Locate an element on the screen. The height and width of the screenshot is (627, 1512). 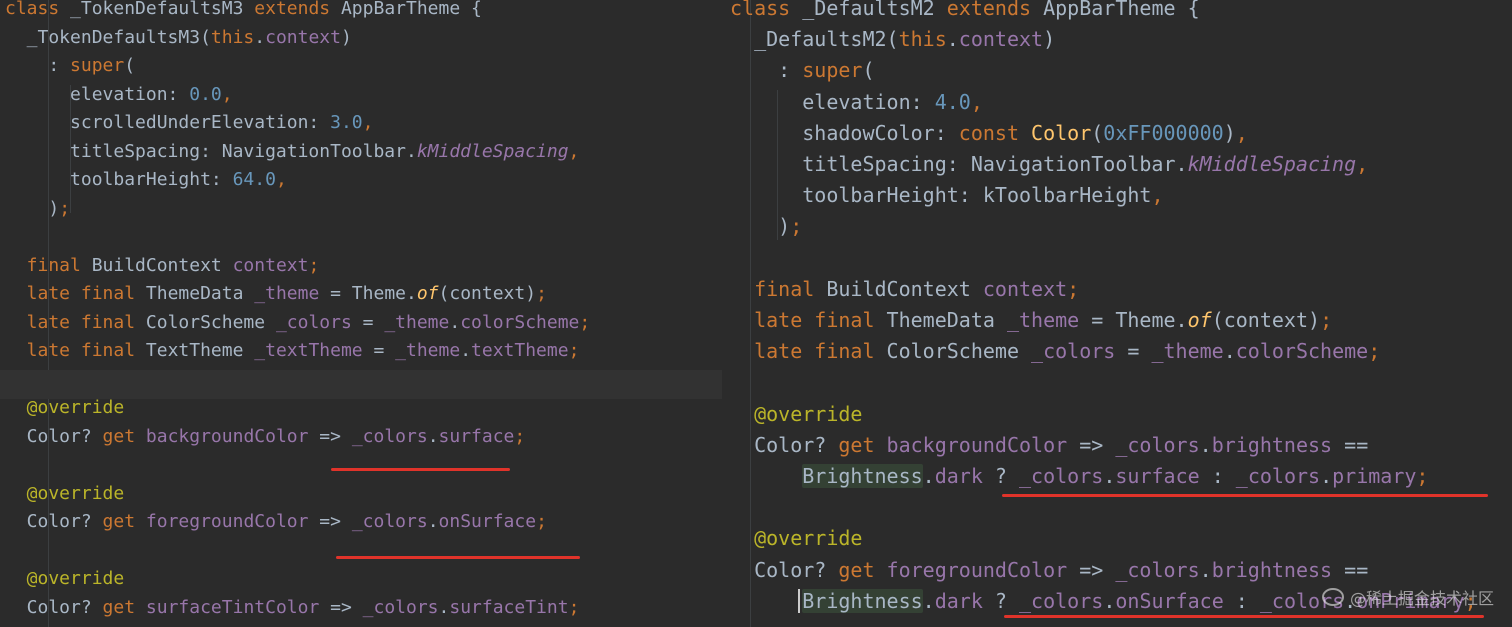
code-line: elevation: 4.0, is located at coordinates (1117, 102).